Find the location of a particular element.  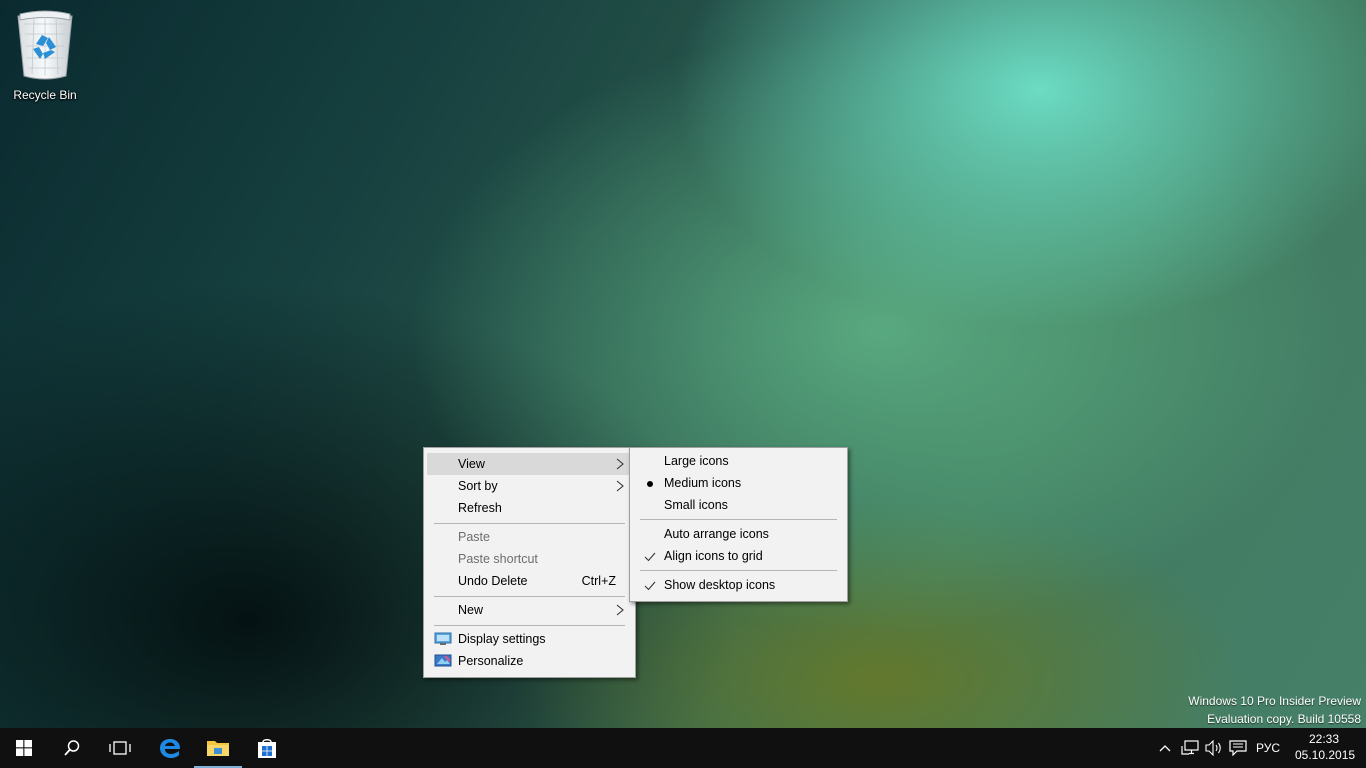

menu-item-undo-delete: Undo Delete Ctrl+Z is located at coordinates (529, 581).